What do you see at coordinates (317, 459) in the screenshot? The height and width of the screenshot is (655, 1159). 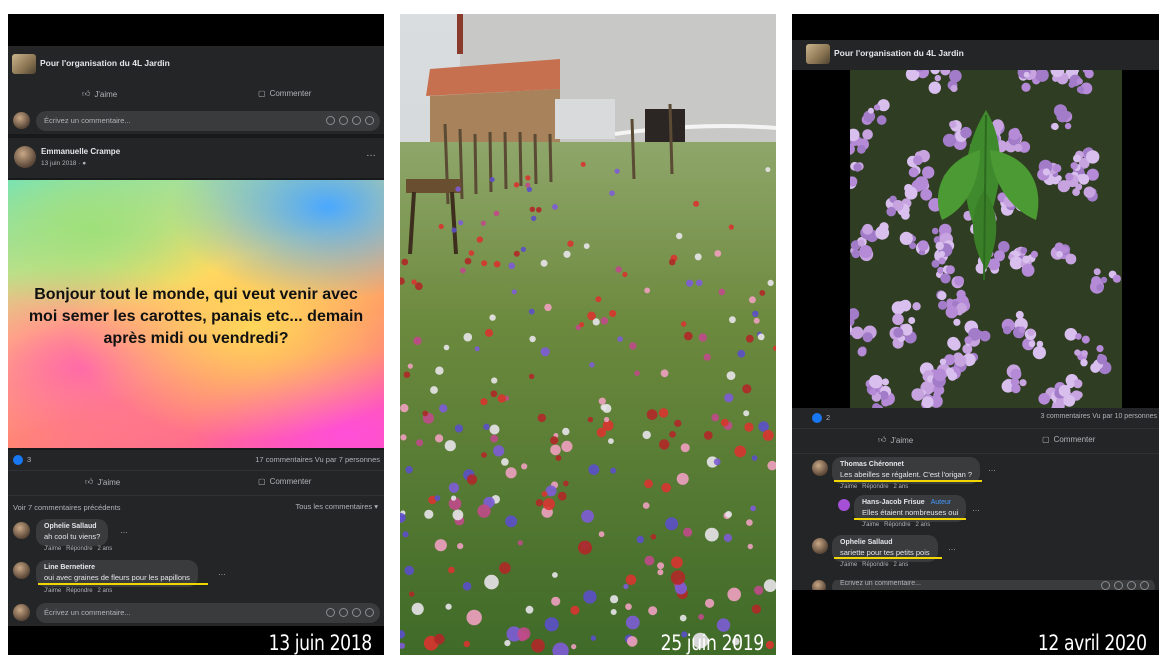 I see `post-stats: 17 commentaires Vu par 7 personnes` at bounding box center [317, 459].